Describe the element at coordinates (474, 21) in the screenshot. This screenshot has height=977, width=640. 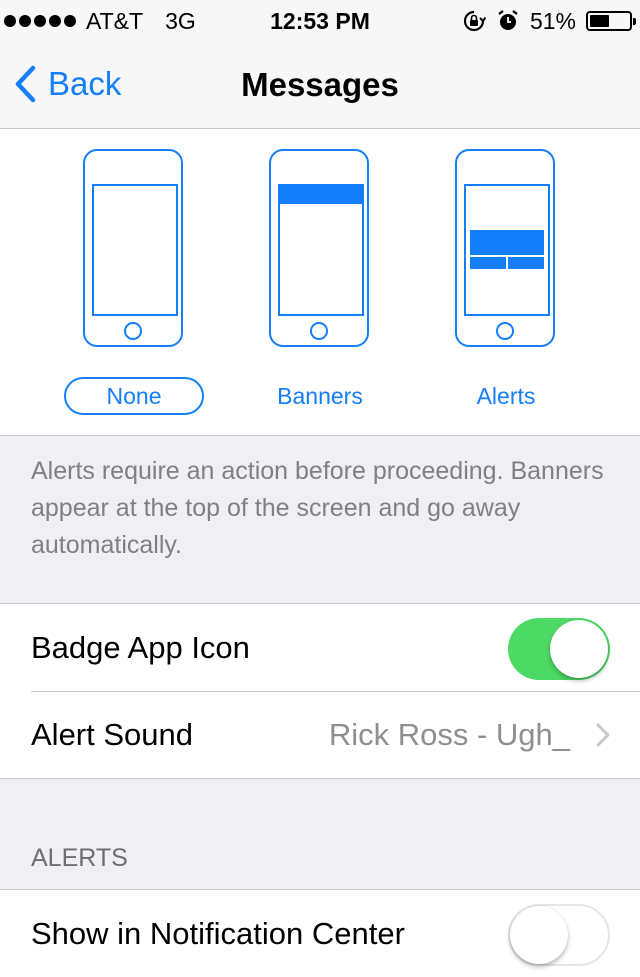
I see `rotation-lock-icon` at that location.